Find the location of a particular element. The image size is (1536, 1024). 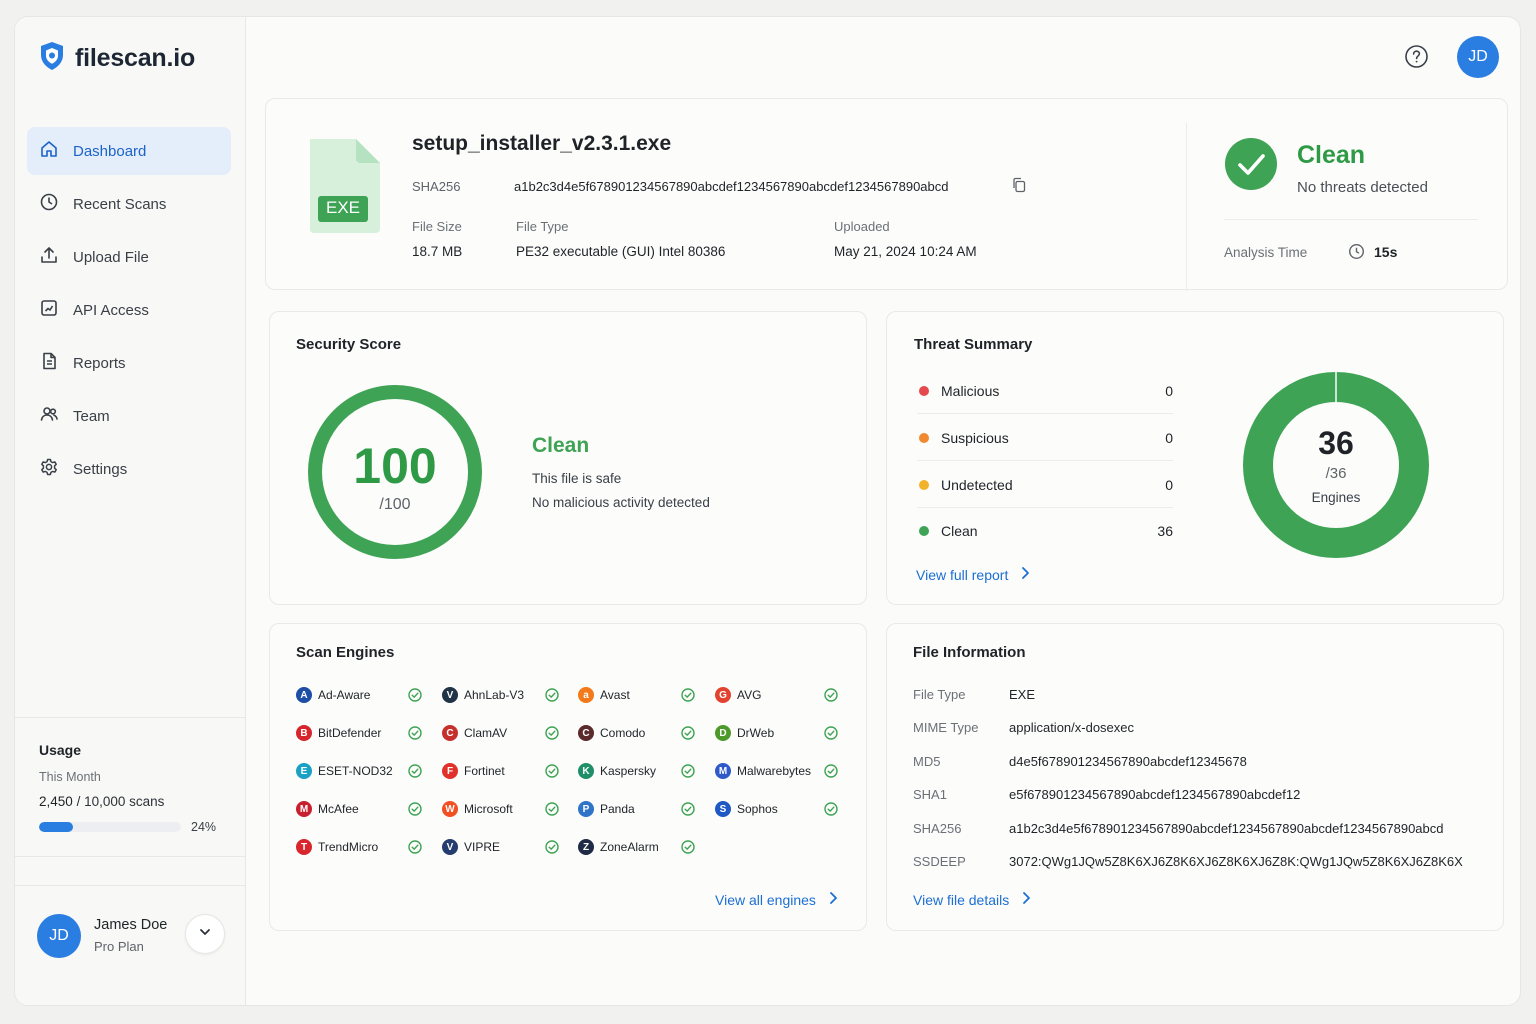

sidebar-item-upload-file: Upload File is located at coordinates (129, 257).